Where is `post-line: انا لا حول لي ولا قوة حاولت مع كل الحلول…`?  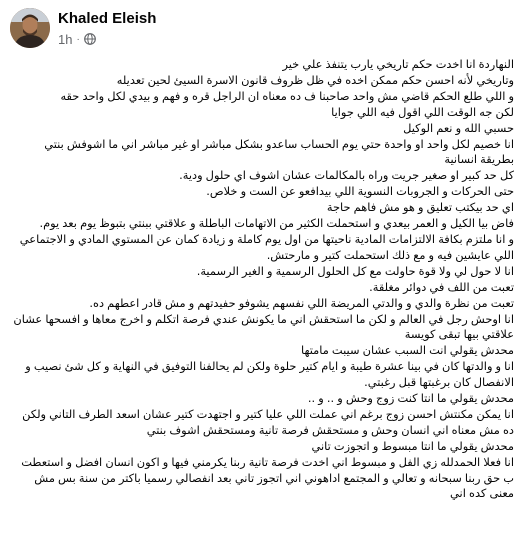
post-line: انا لا حول لي ولا قوة حاولت مع كل الحلول… is located at coordinates (355, 270).